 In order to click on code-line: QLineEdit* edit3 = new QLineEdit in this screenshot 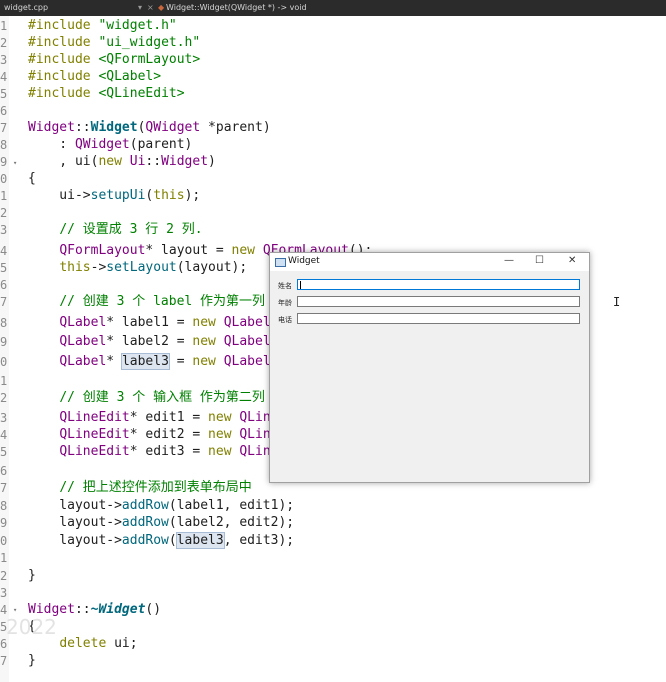, I will do `click(184, 451)`.